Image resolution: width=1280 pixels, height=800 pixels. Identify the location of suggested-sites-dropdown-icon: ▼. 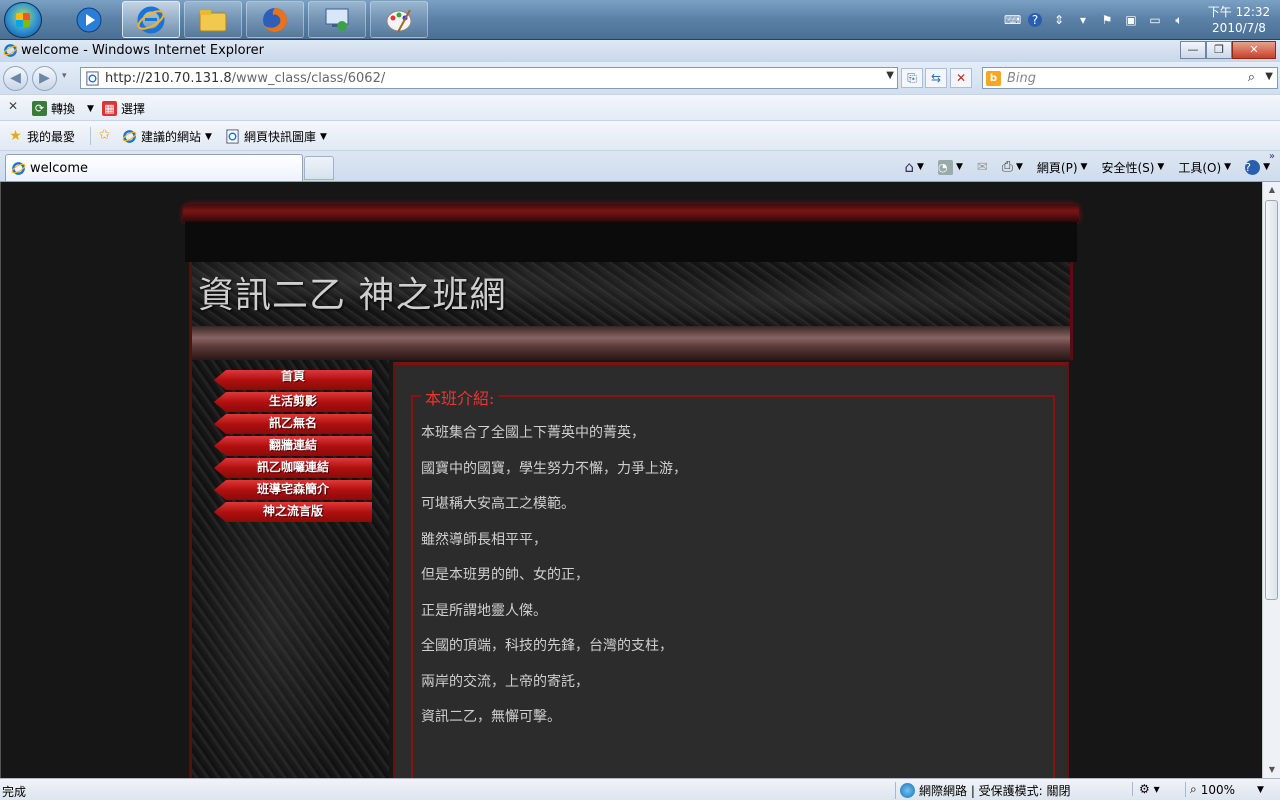
(208, 137).